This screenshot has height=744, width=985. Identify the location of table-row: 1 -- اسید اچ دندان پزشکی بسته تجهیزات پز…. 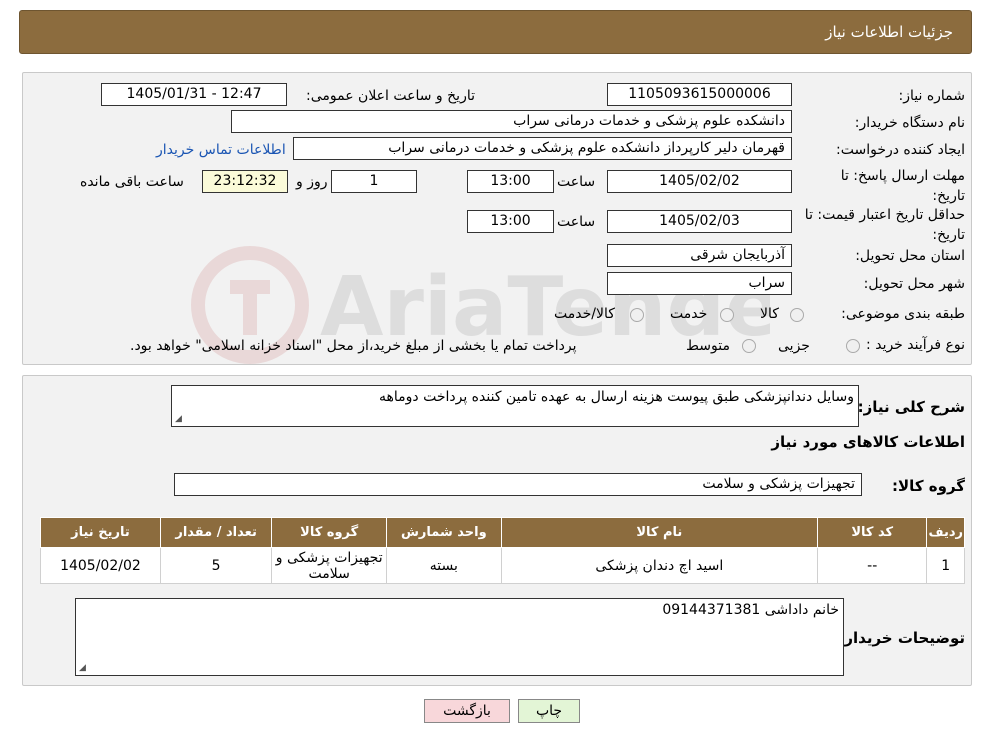
(502, 565).